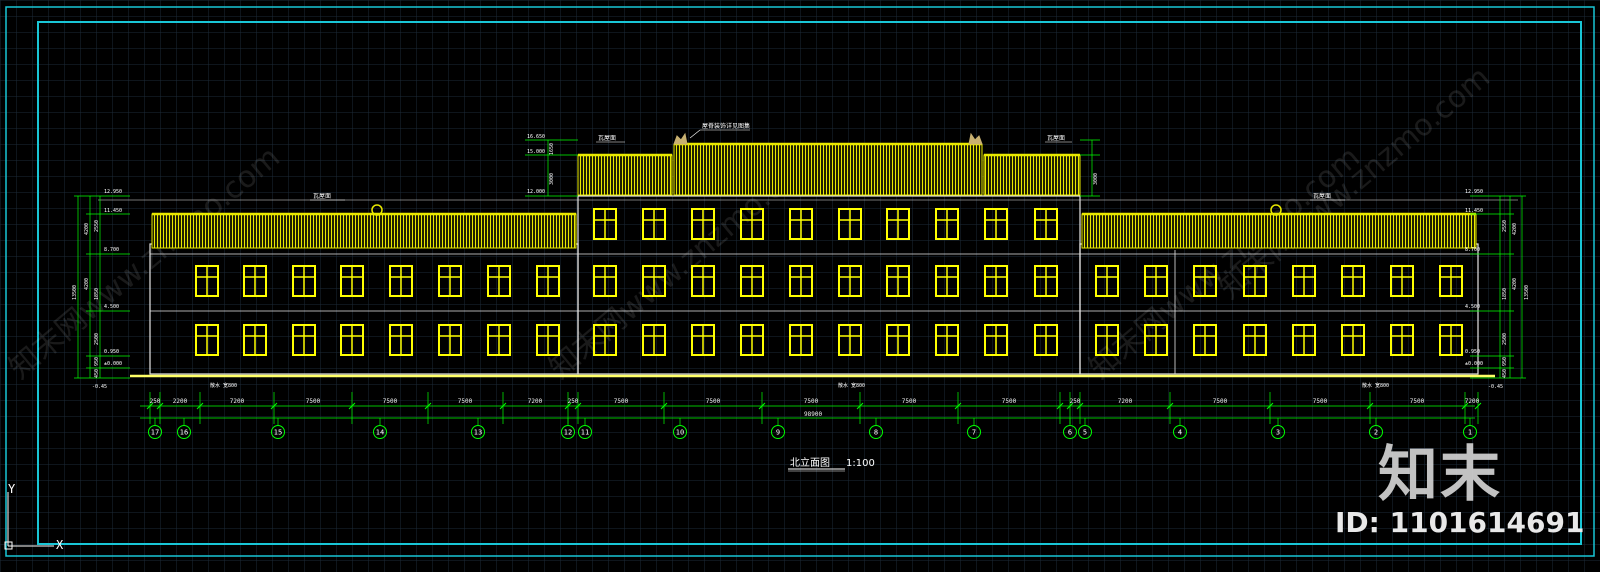 Image resolution: width=1600 pixels, height=572 pixels. I want to click on level-label: 15.000, so click(536, 152).